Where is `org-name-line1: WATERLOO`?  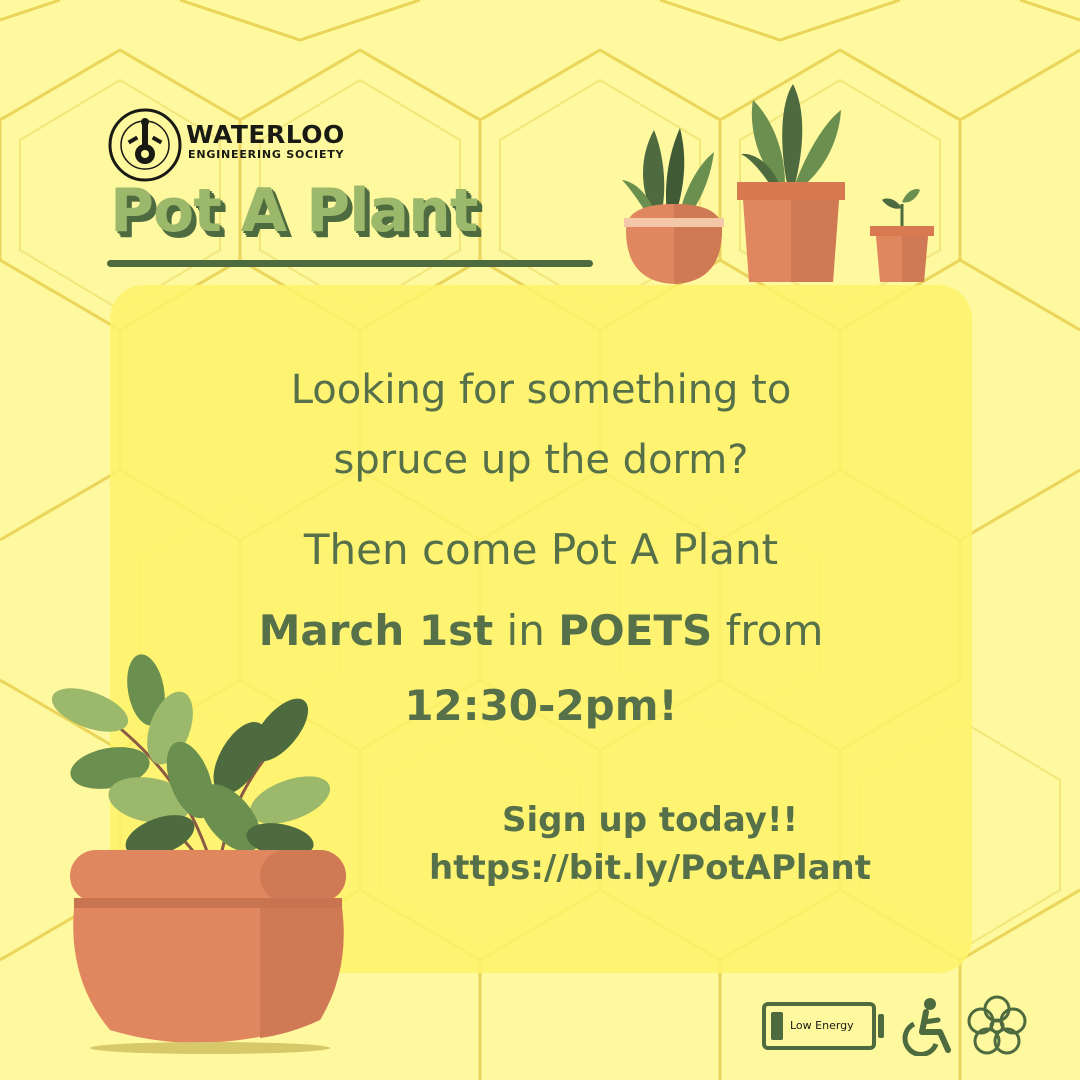 org-name-line1: WATERLOO is located at coordinates (265, 134).